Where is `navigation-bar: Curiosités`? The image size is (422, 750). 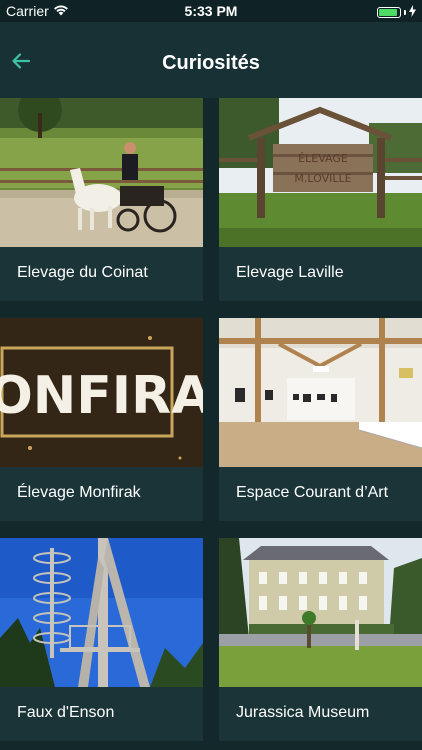
navigation-bar: Curiosités is located at coordinates (211, 60).